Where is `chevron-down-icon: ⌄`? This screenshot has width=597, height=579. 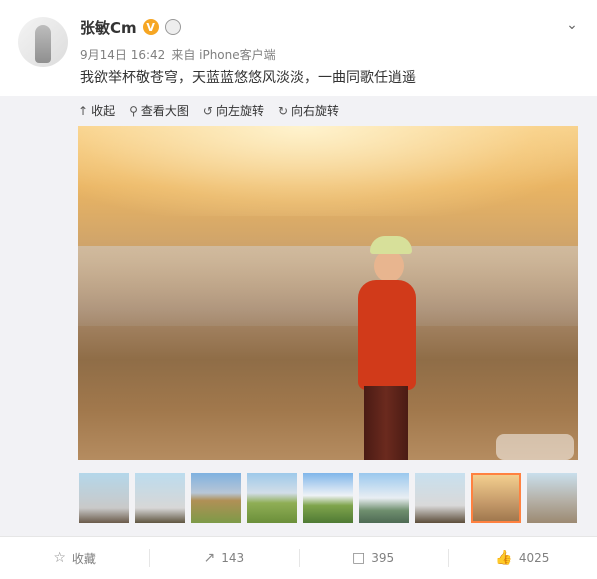
chevron-down-icon: ⌄ is located at coordinates (572, 25).